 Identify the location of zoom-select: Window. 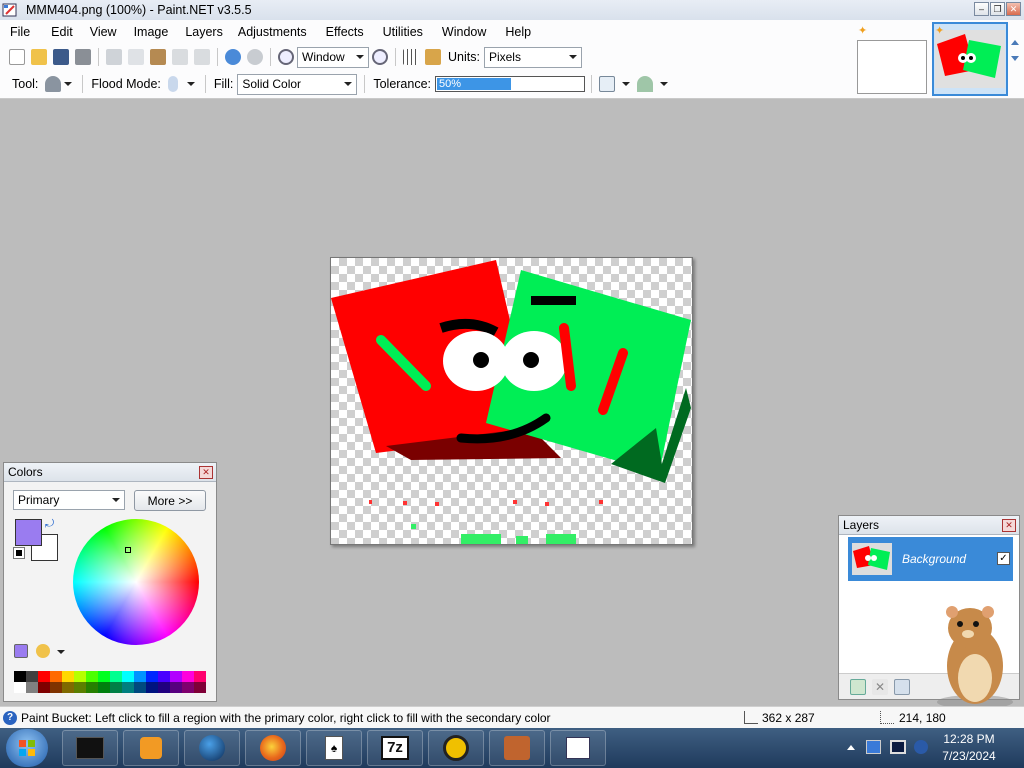
(333, 57).